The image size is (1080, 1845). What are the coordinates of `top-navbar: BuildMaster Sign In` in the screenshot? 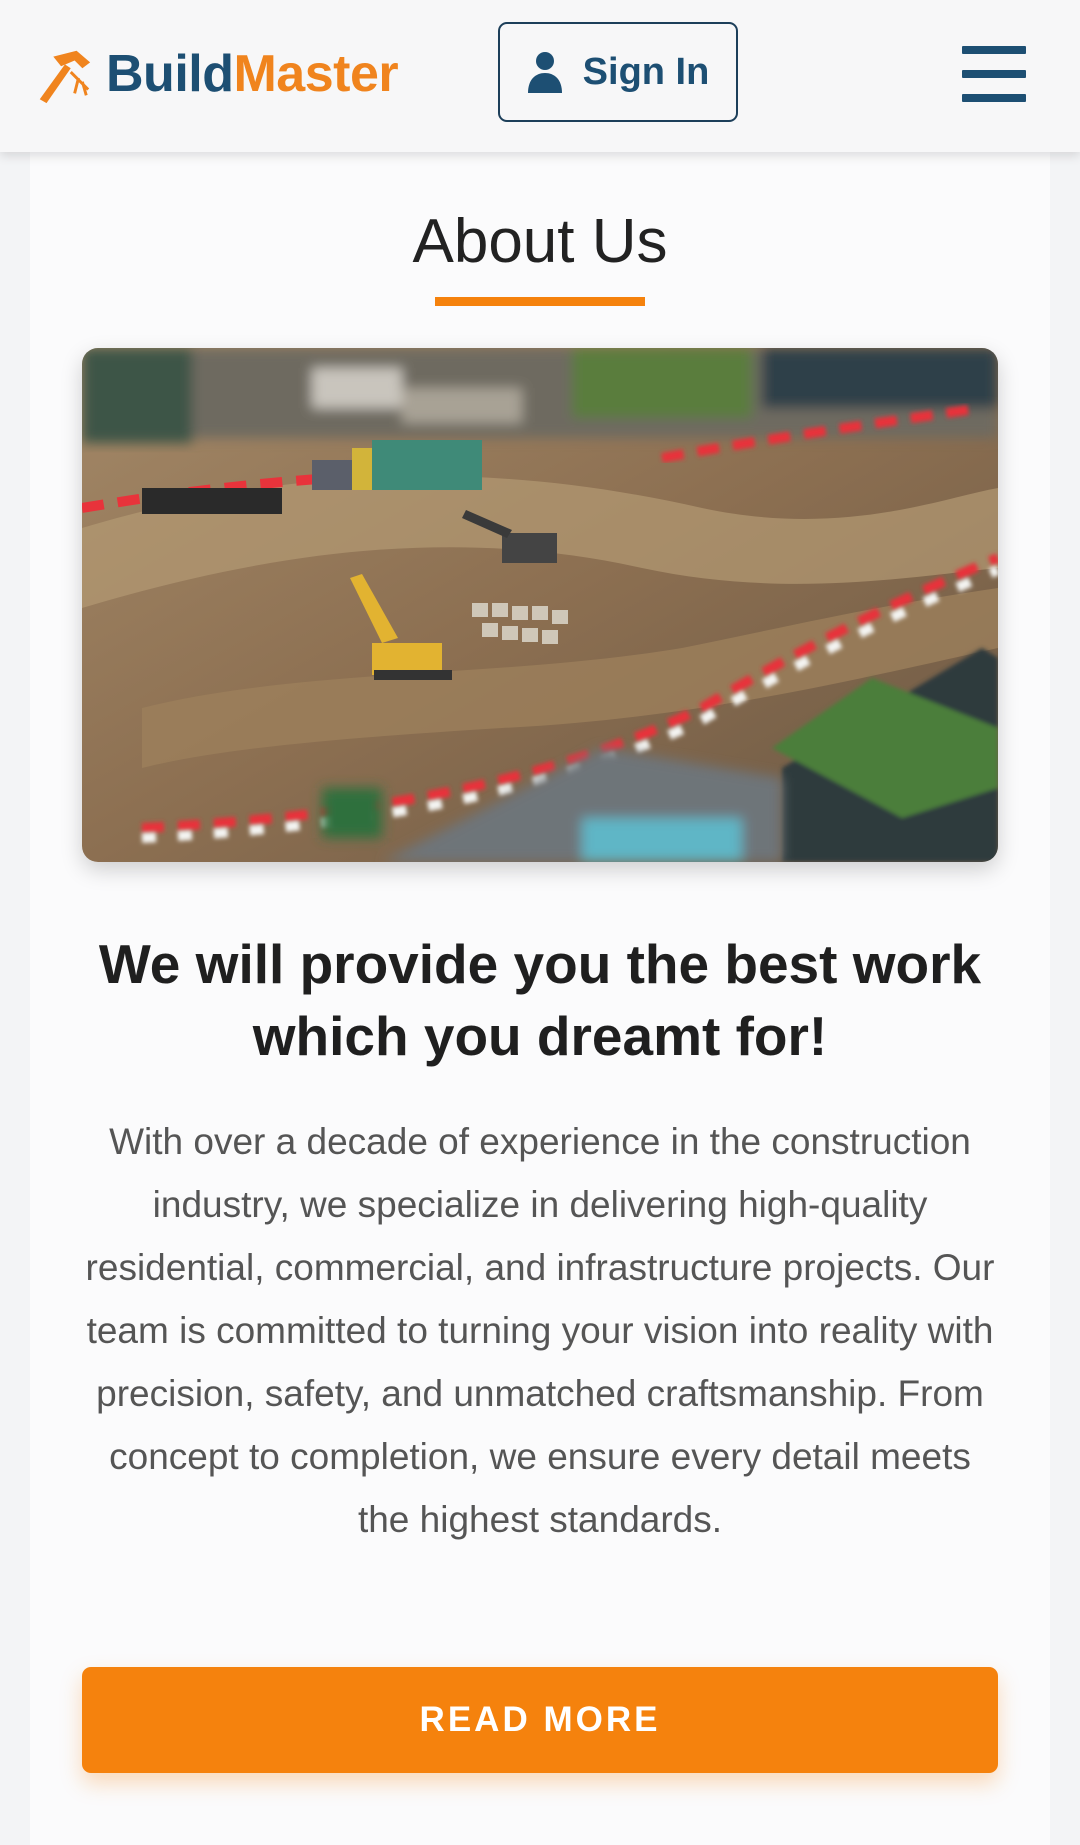 It's located at (540, 76).